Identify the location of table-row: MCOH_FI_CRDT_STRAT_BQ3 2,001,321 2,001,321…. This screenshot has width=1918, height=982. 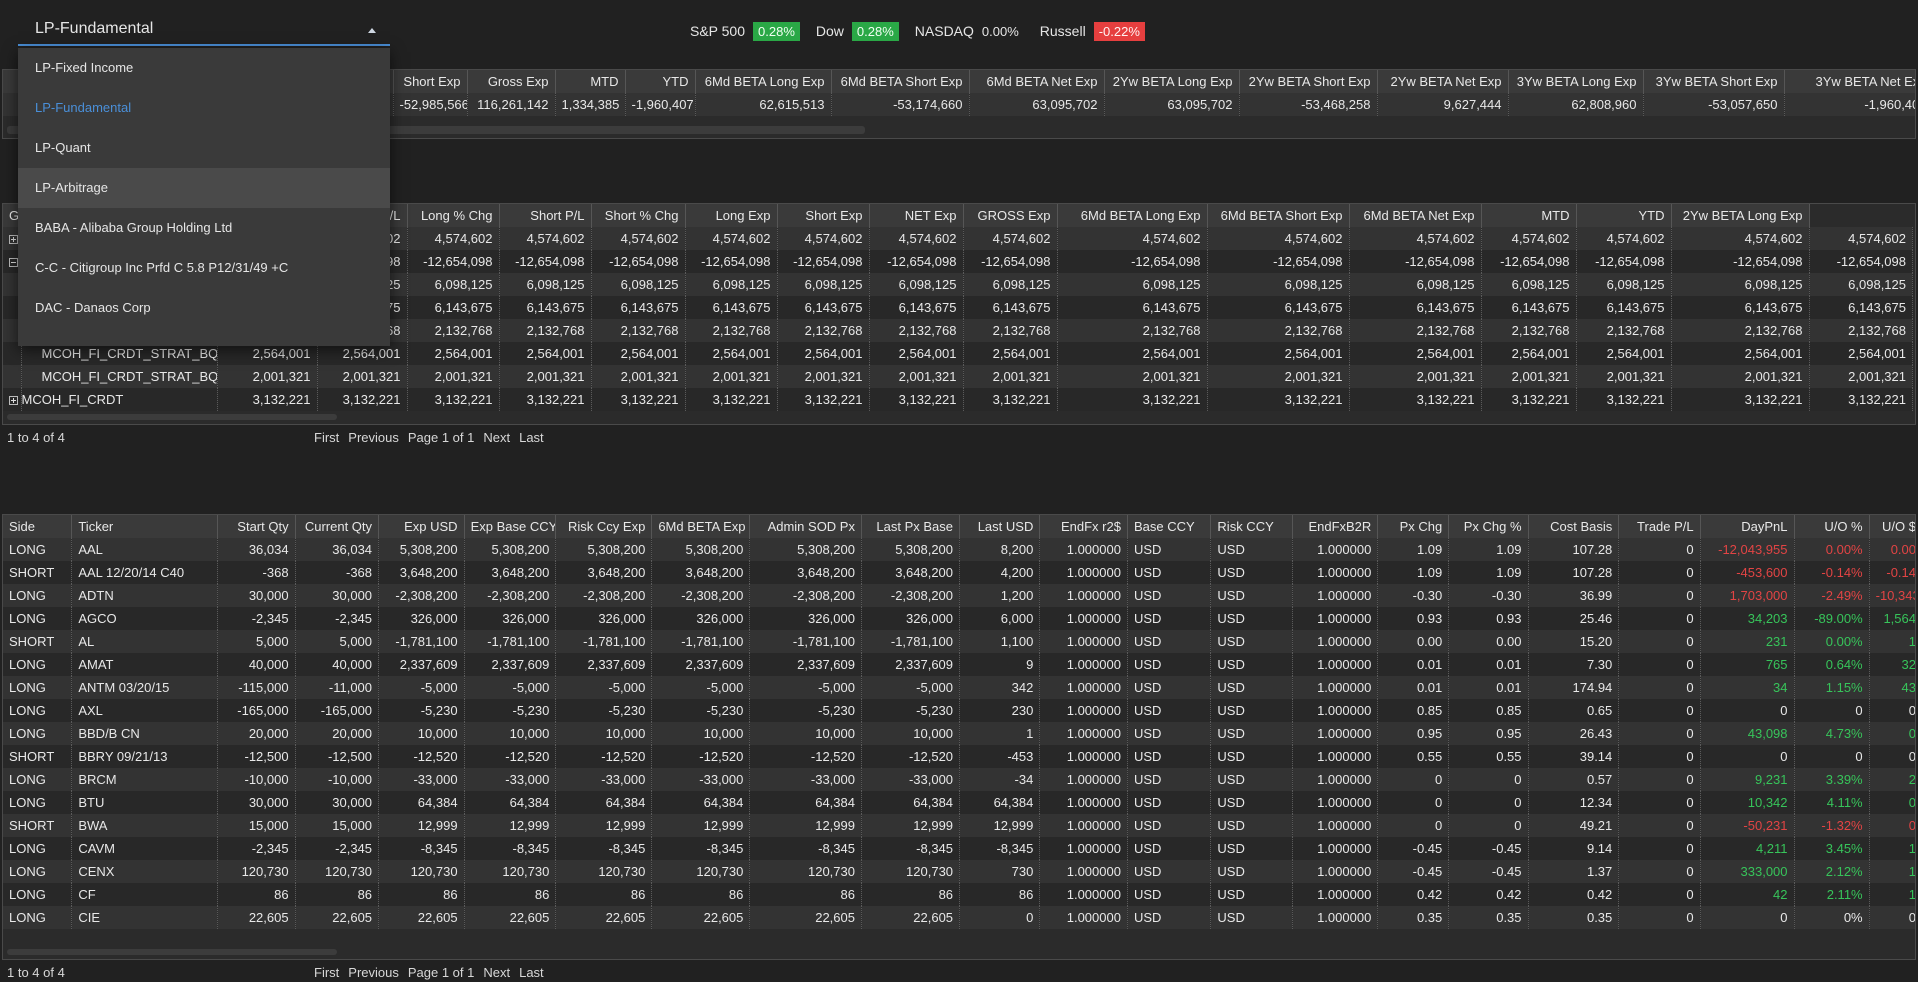
(958, 376).